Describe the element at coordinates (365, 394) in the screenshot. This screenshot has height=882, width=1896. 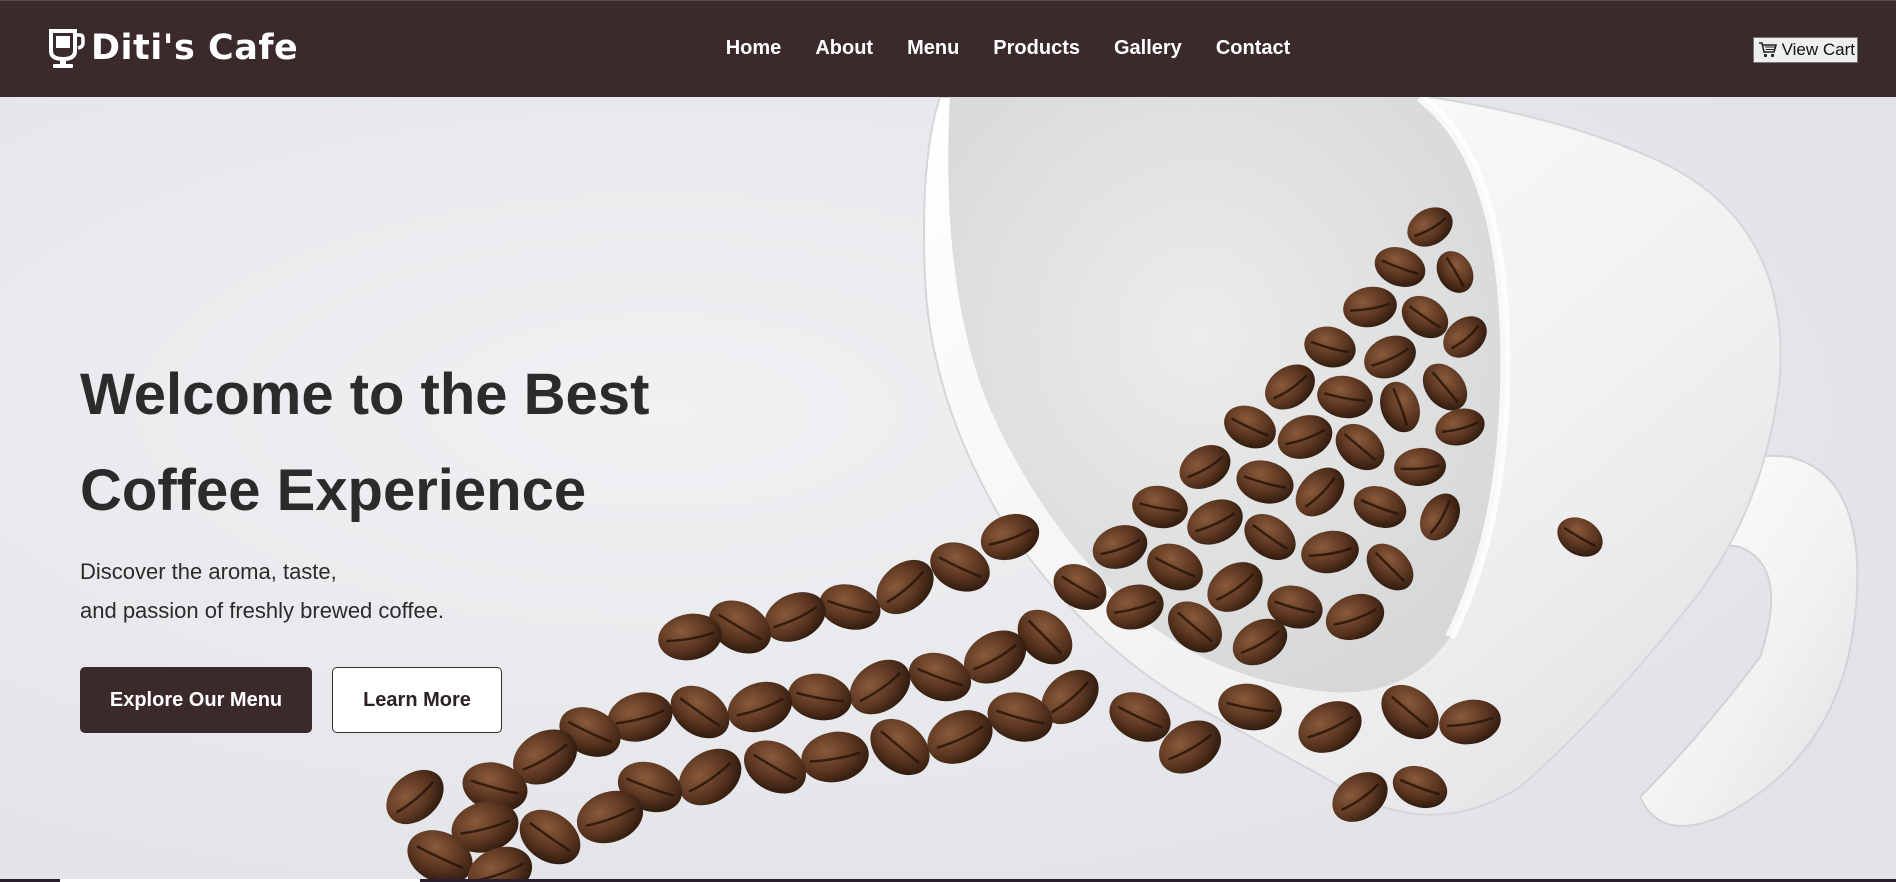
I see `hero-title-line-1: Welcome to the Best` at that location.